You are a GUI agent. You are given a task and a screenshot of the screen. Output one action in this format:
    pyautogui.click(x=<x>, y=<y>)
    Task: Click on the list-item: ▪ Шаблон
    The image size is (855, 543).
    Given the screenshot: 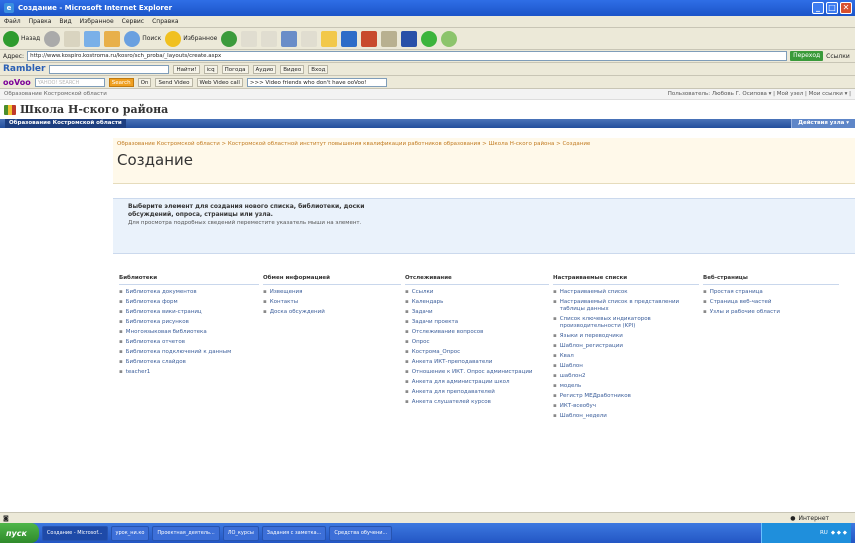 What is the action you would take?
    pyautogui.click(x=628, y=366)
    